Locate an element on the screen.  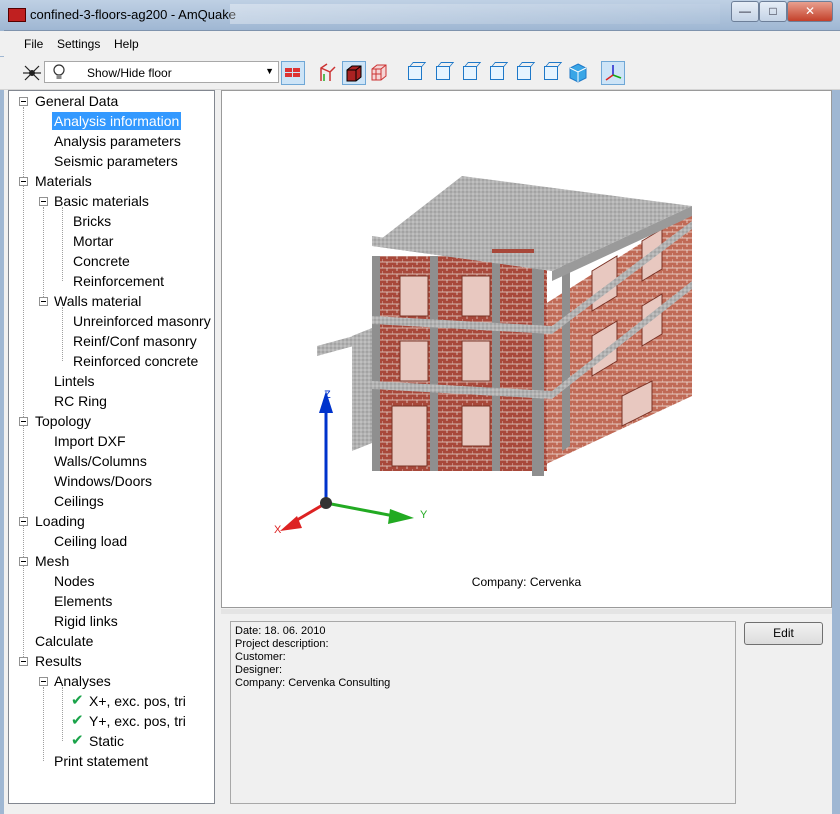
tree-calculate: Calculate is located at coordinates (64, 641).